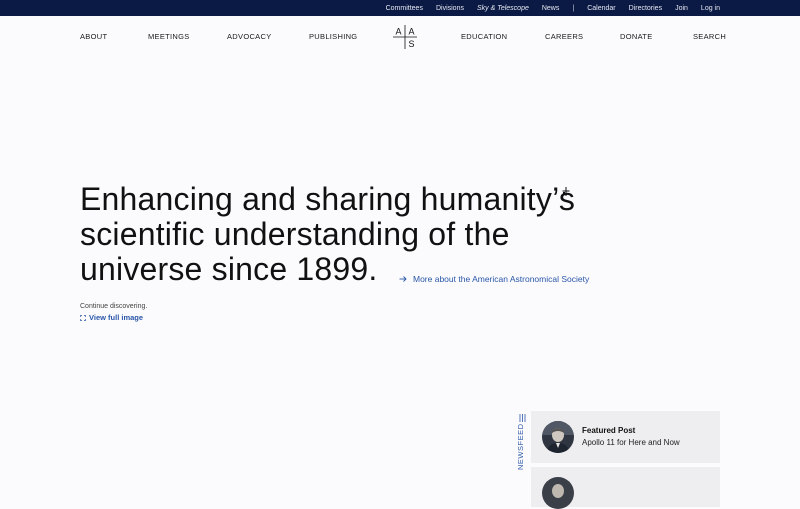  I want to click on mouse-cursor-icon, so click(566, 191).